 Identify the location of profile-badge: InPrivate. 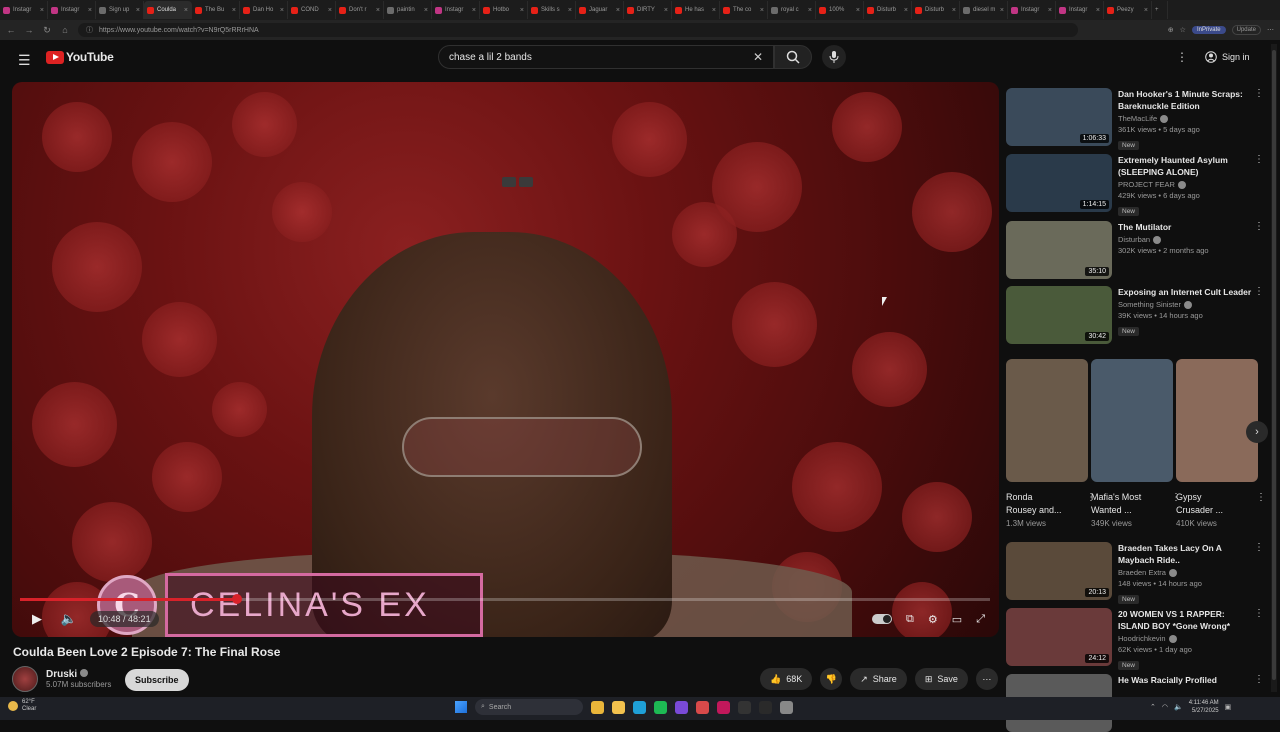
(1208, 30).